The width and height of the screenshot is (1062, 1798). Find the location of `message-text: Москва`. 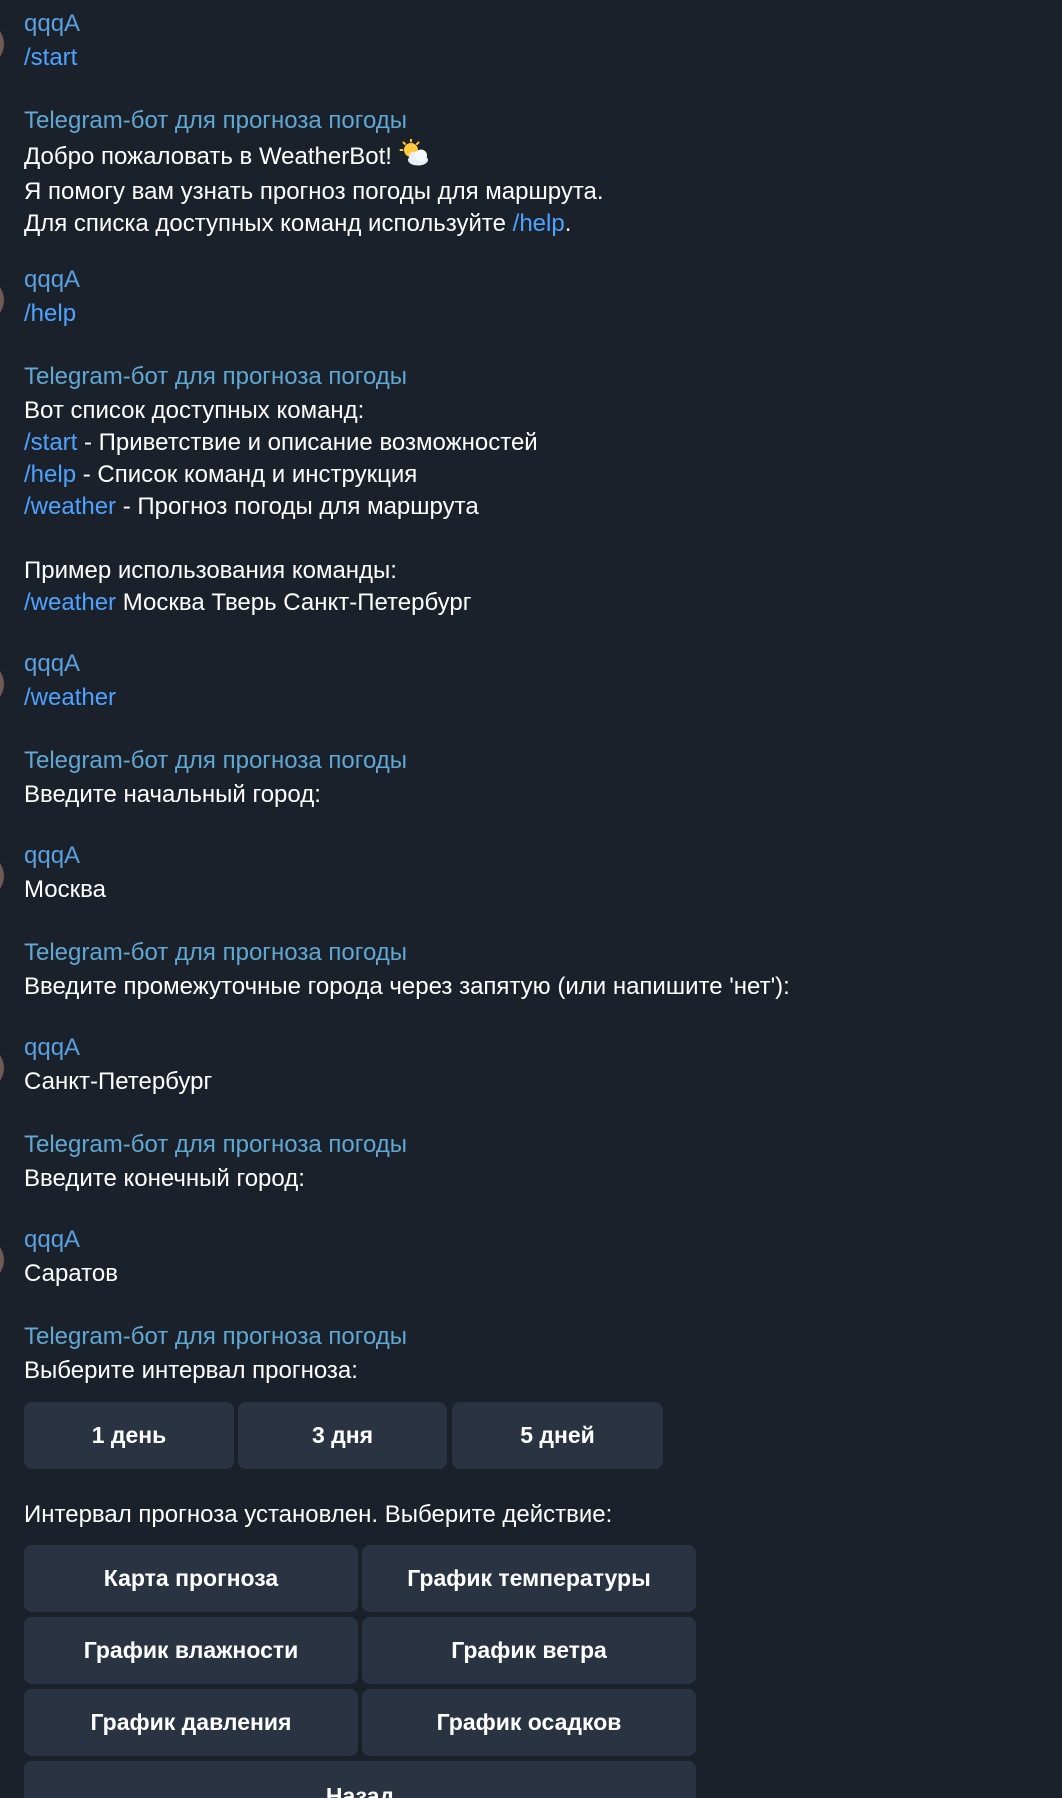

message-text: Москва is located at coordinates (65, 889).